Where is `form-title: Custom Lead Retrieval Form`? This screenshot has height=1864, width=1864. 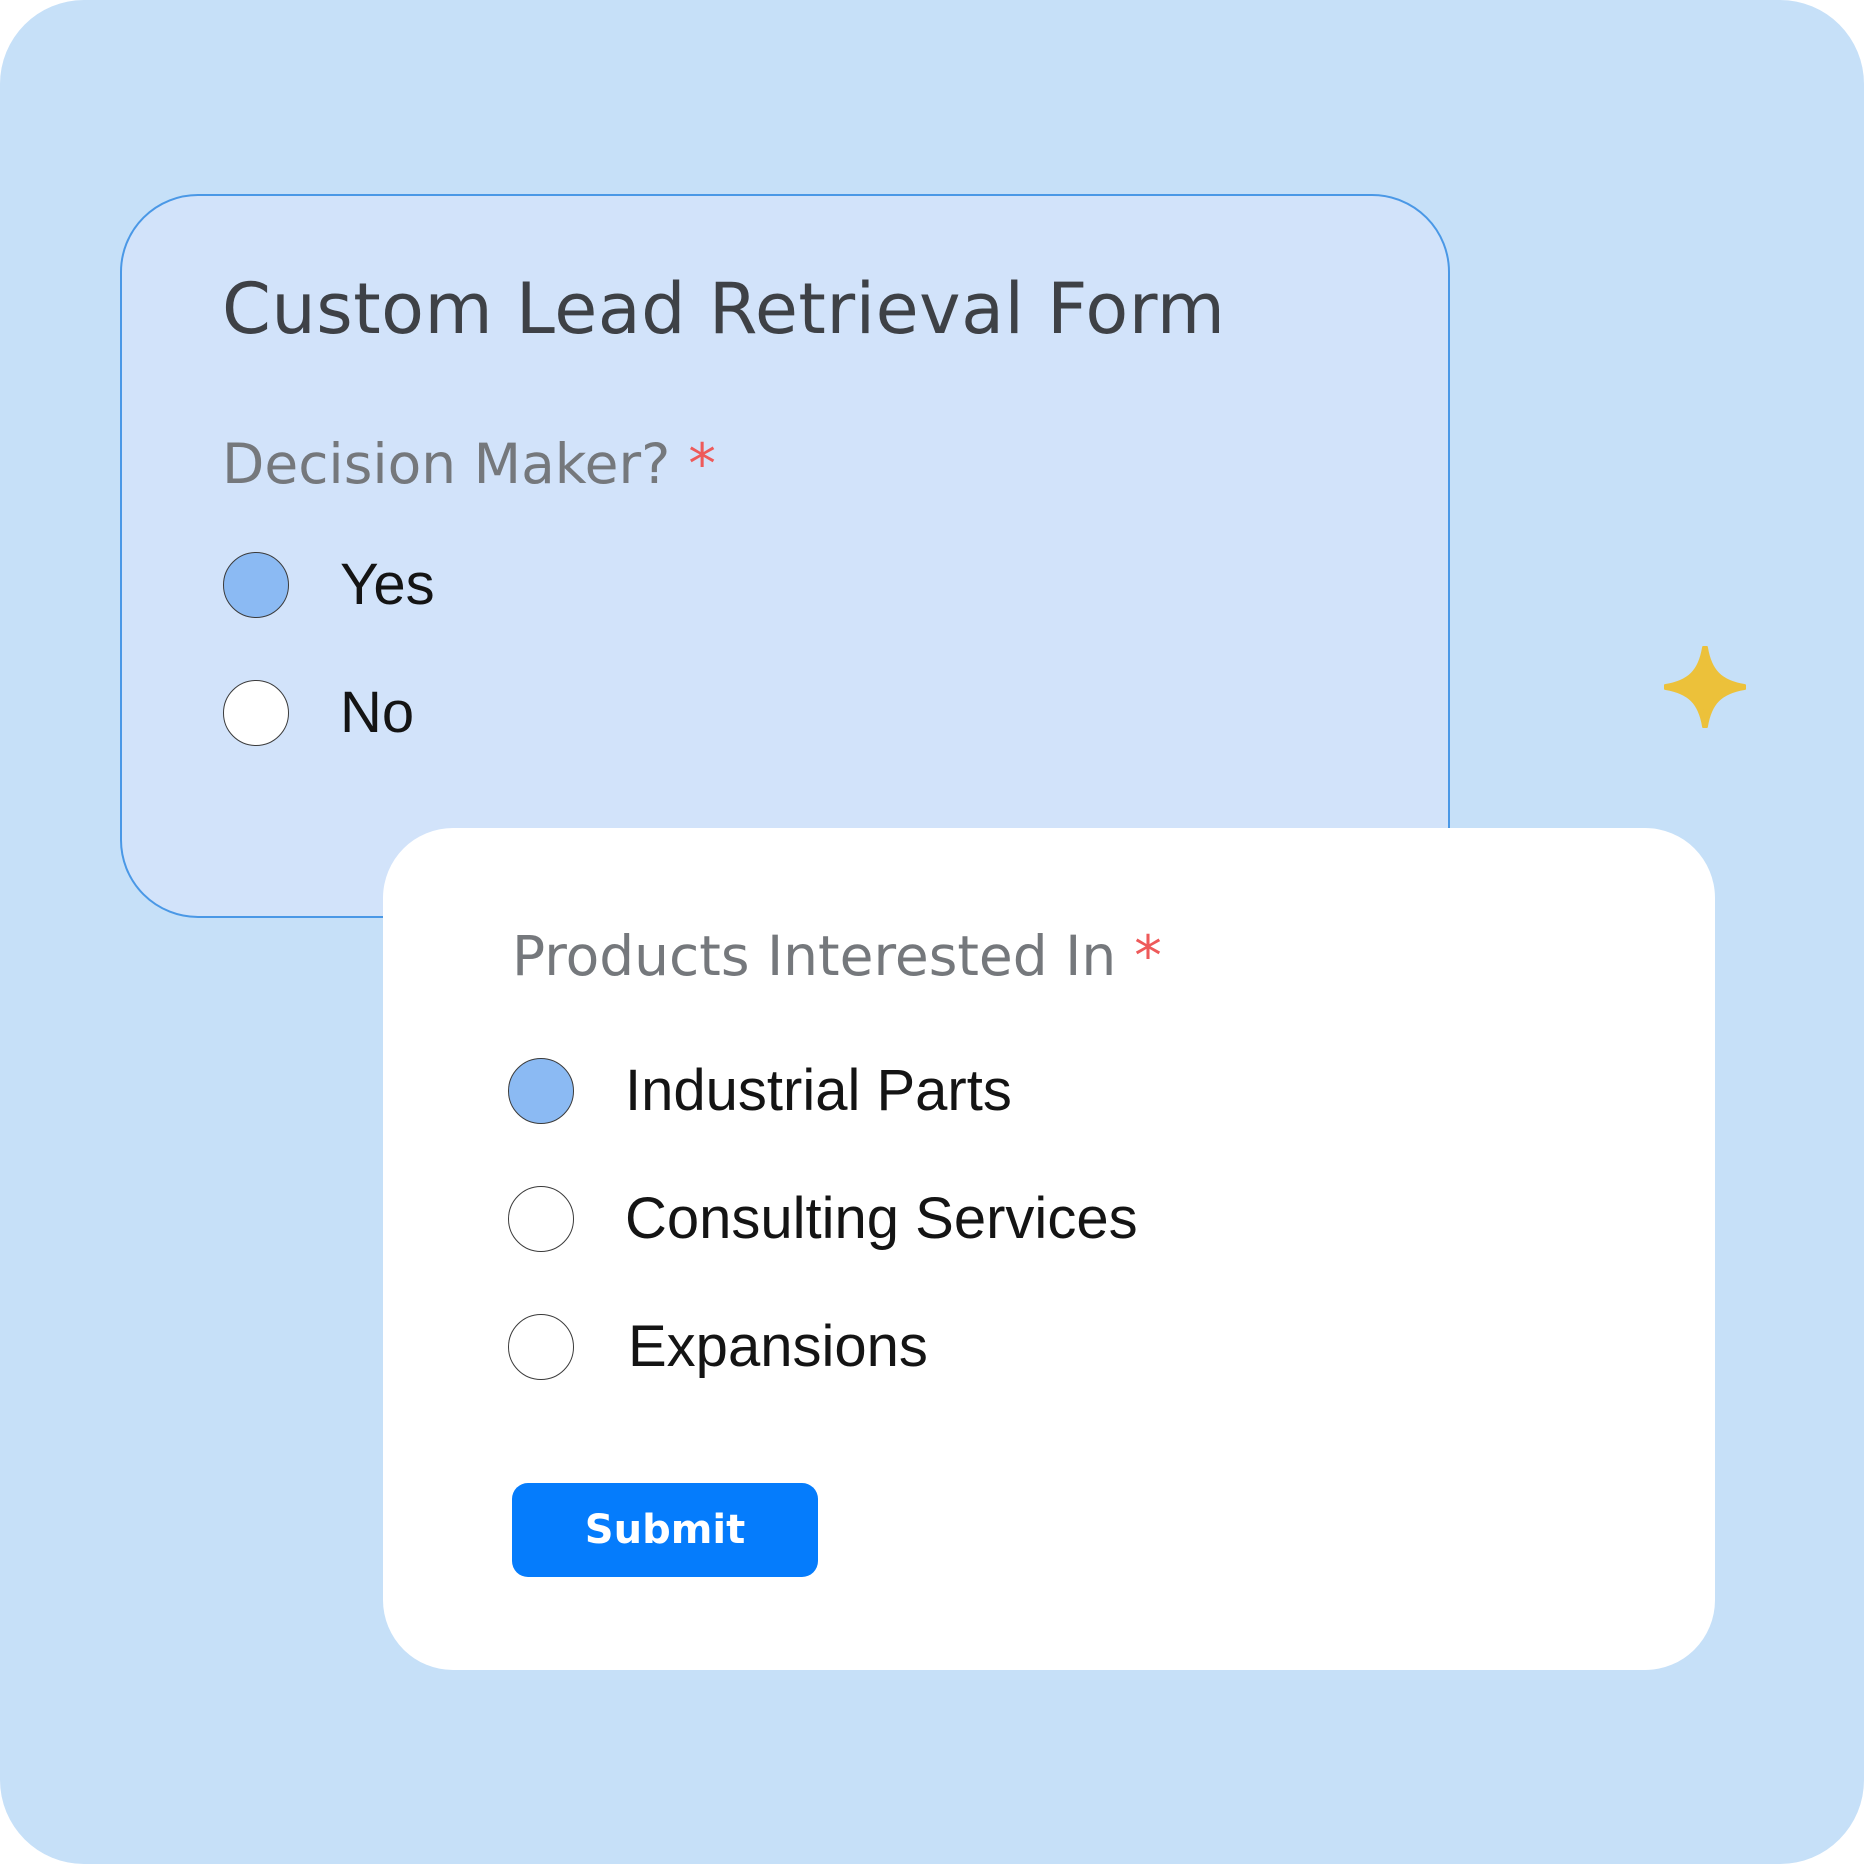 form-title: Custom Lead Retrieval Form is located at coordinates (724, 309).